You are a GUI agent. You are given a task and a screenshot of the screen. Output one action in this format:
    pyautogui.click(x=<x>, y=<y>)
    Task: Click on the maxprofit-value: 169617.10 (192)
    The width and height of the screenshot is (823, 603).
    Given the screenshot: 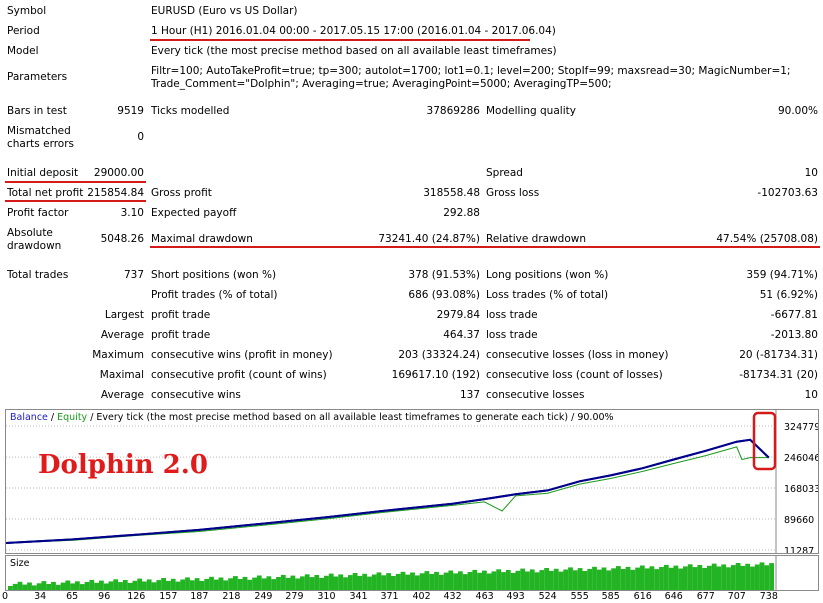 What is the action you would take?
    pyautogui.click(x=435, y=375)
    